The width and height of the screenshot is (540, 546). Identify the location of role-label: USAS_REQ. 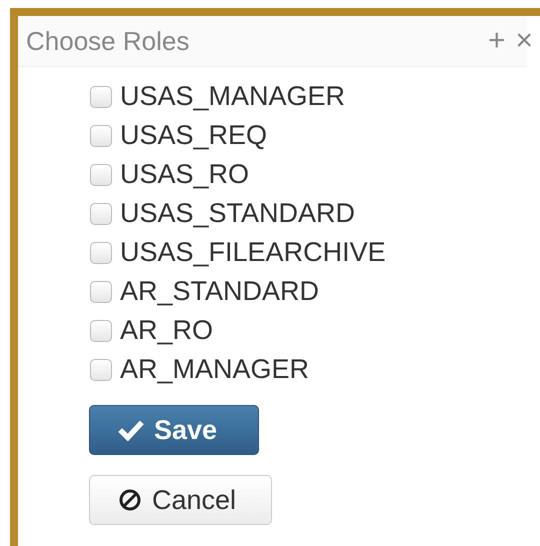
(194, 135).